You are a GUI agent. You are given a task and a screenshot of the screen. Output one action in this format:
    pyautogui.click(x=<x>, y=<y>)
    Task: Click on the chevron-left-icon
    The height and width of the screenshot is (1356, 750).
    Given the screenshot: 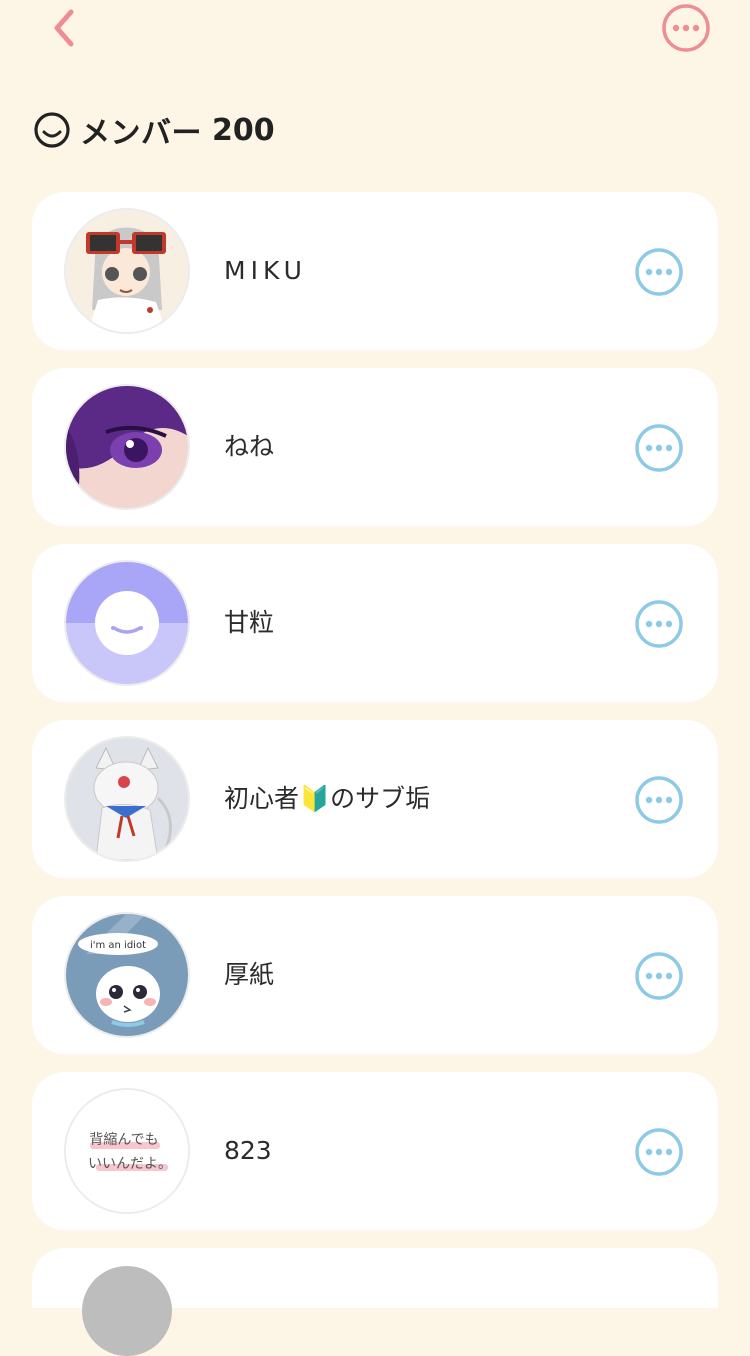 What is the action you would take?
    pyautogui.click(x=64, y=28)
    